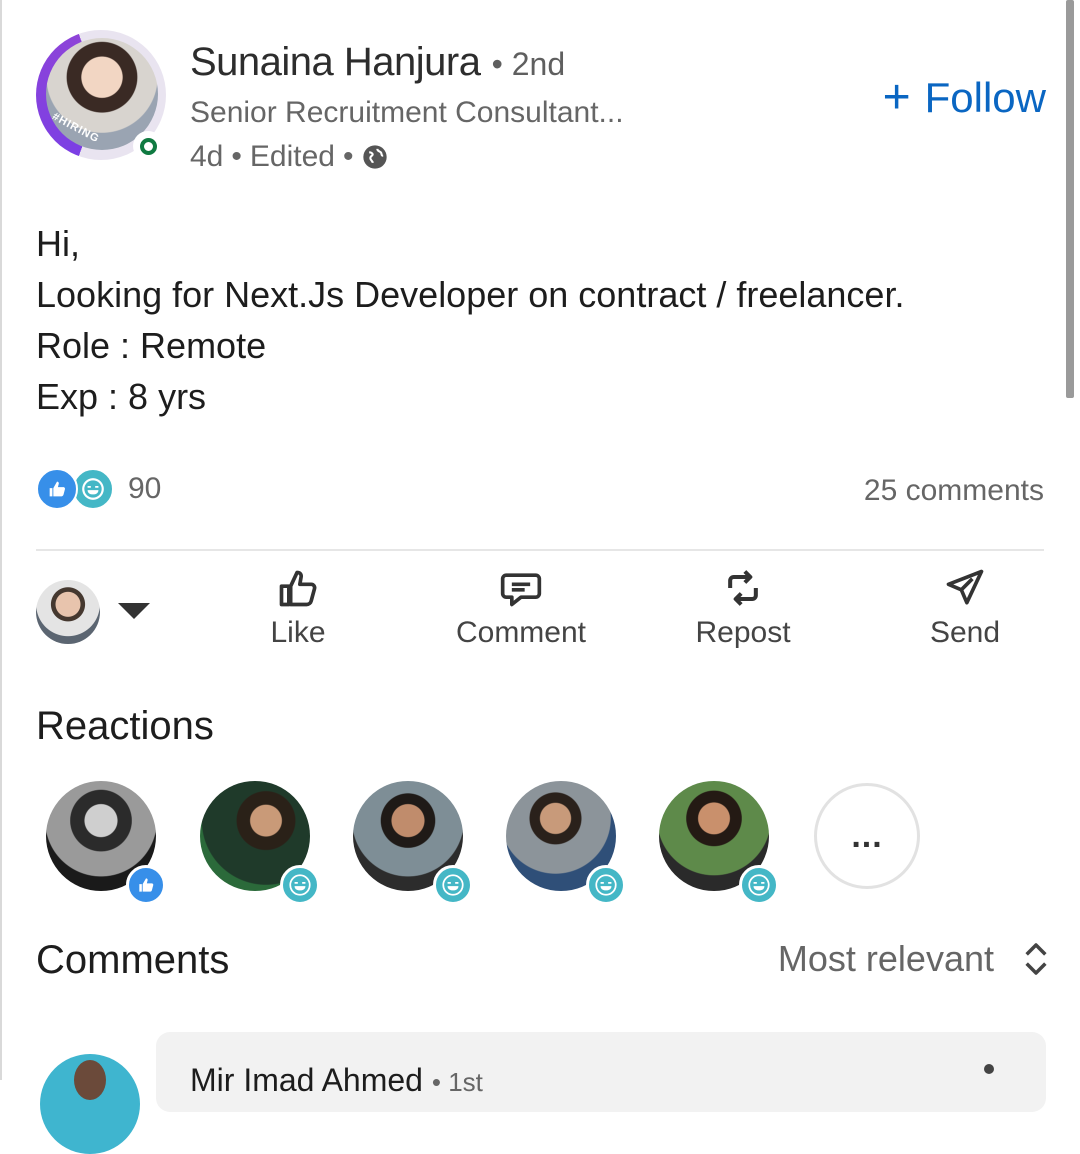 Image resolution: width=1080 pixels, height=1154 pixels. Describe the element at coordinates (298, 632) in the screenshot. I see `like-label: Like` at that location.